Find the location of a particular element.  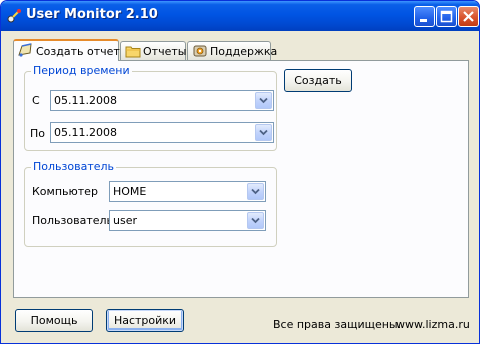

from-date-label: С is located at coordinates (36, 100).